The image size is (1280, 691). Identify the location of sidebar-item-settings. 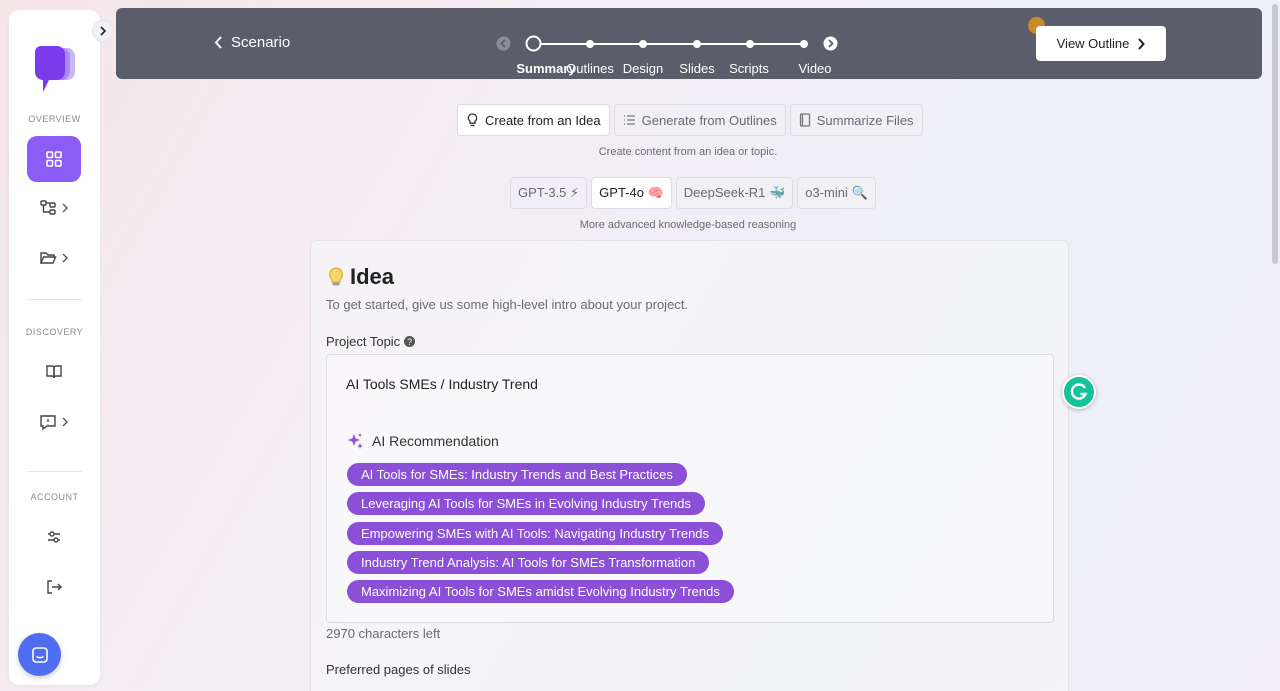
(54, 537).